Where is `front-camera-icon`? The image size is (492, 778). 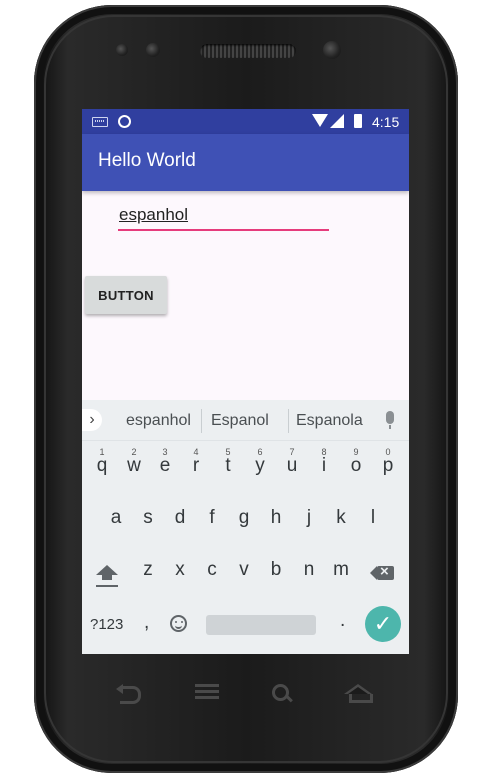
front-camera-icon is located at coordinates (332, 50).